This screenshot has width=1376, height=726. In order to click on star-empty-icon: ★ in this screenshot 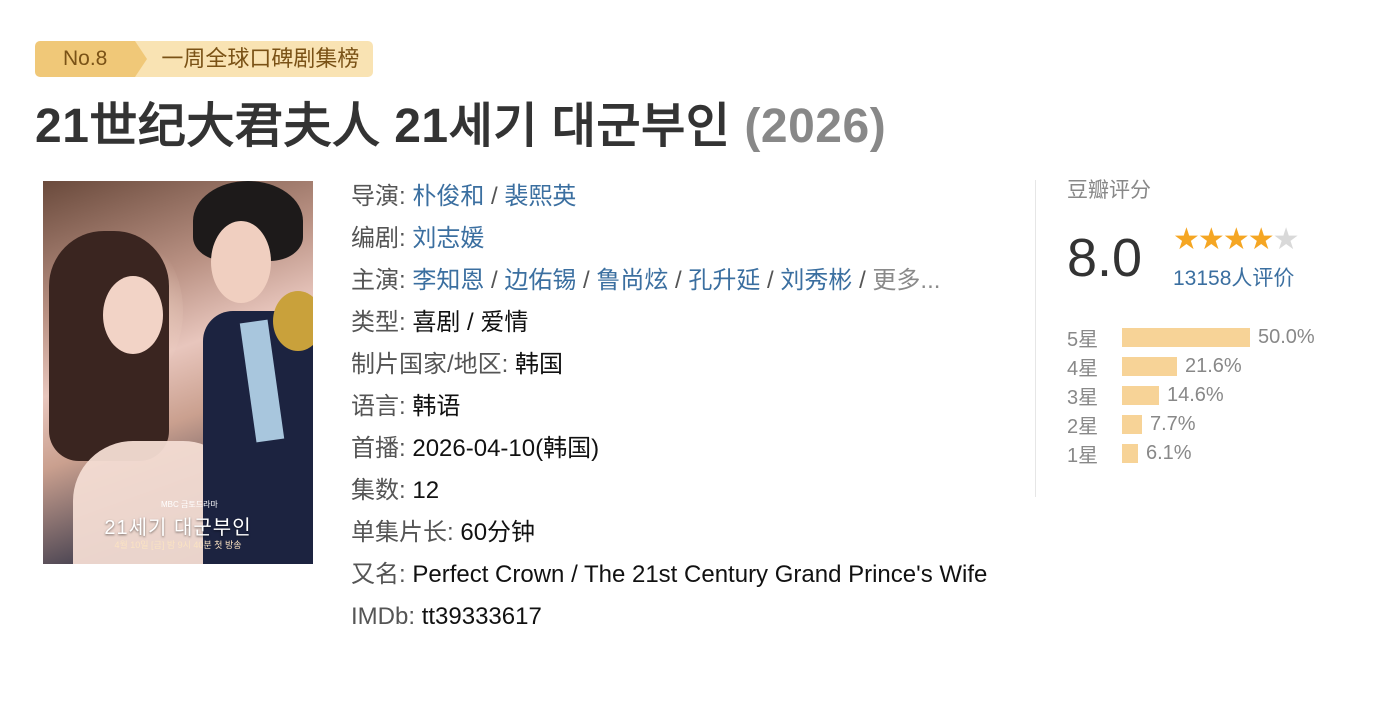, I will do `click(1286, 239)`.